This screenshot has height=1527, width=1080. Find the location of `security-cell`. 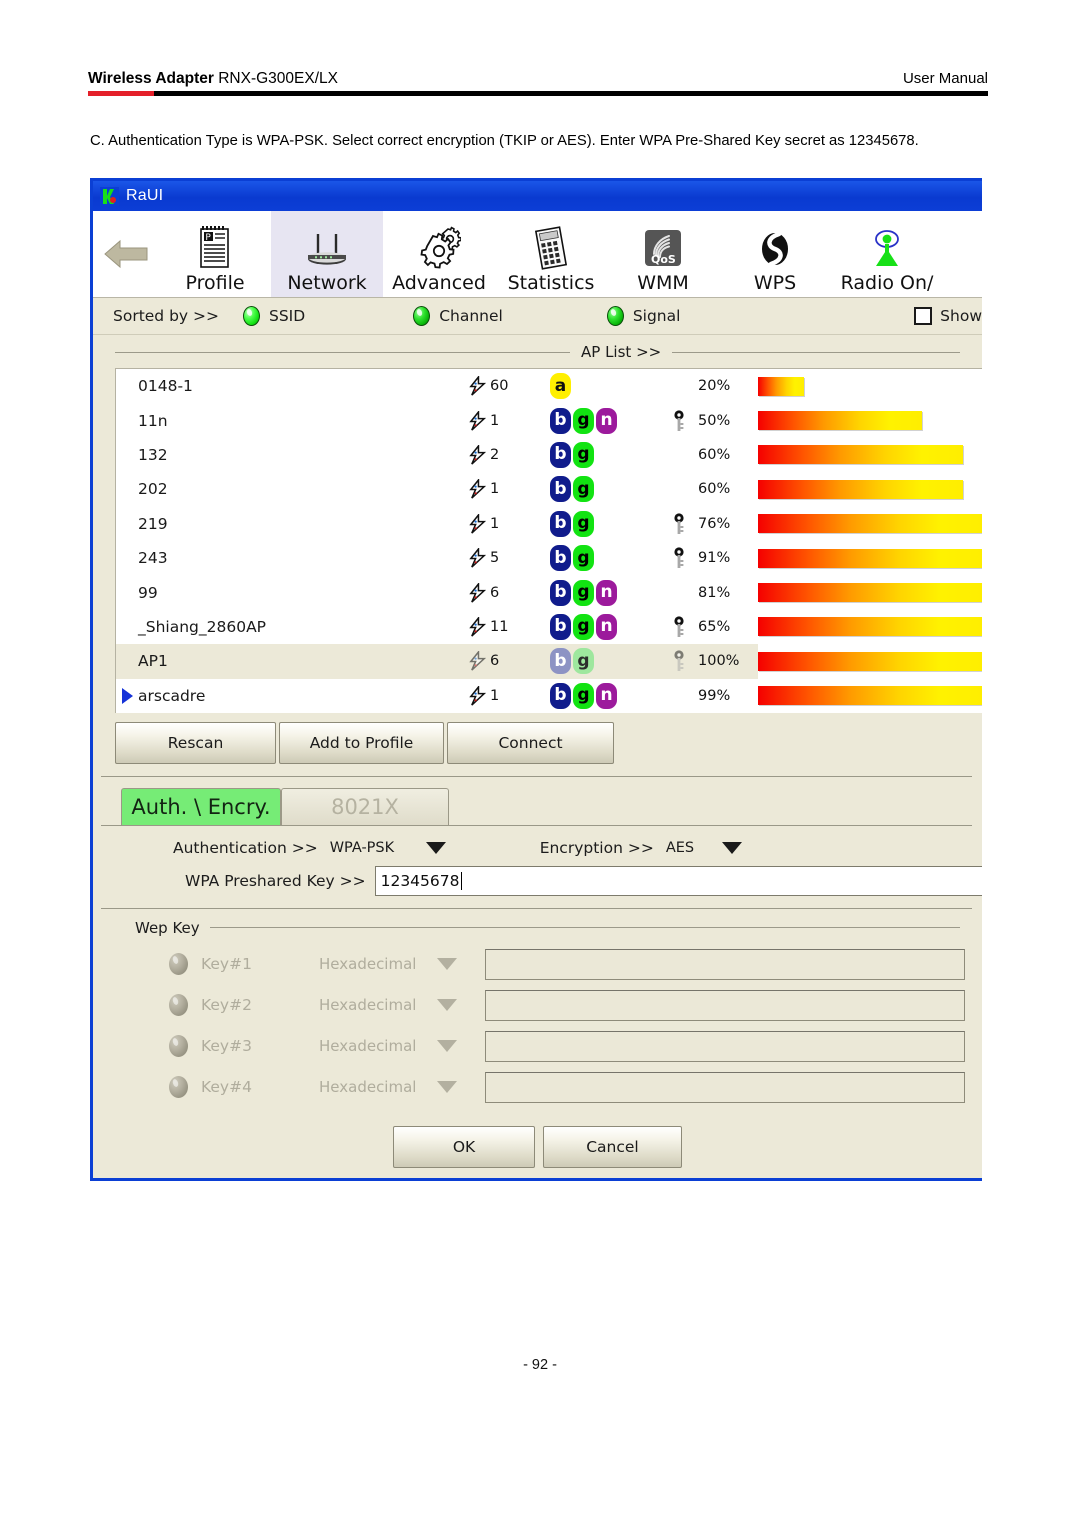

security-cell is located at coordinates (679, 558).